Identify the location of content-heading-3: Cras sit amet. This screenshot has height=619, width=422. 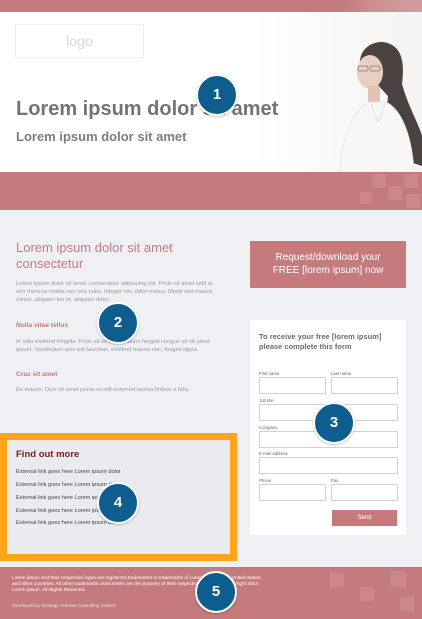
(37, 374).